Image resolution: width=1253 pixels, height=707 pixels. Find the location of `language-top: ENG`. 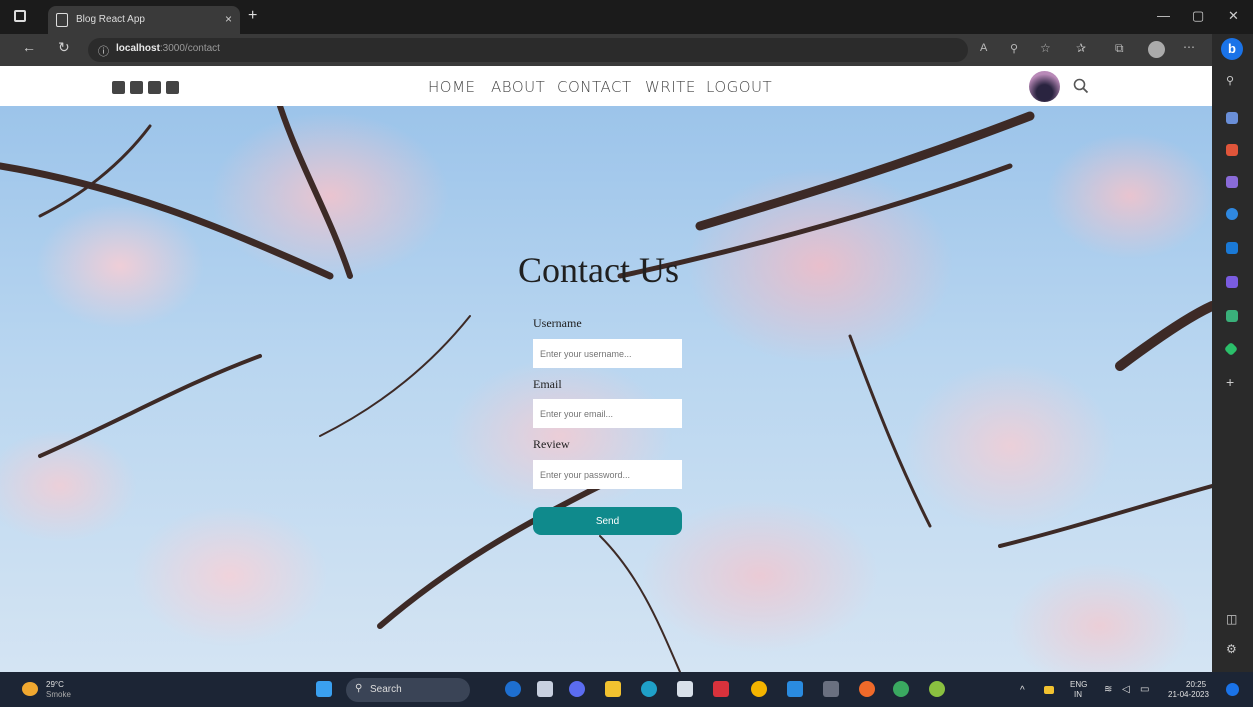

language-top: ENG is located at coordinates (1078, 684).